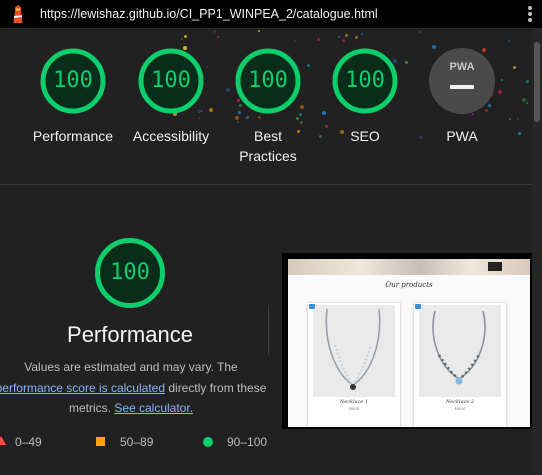  I want to click on section-divider, so click(271, 184).